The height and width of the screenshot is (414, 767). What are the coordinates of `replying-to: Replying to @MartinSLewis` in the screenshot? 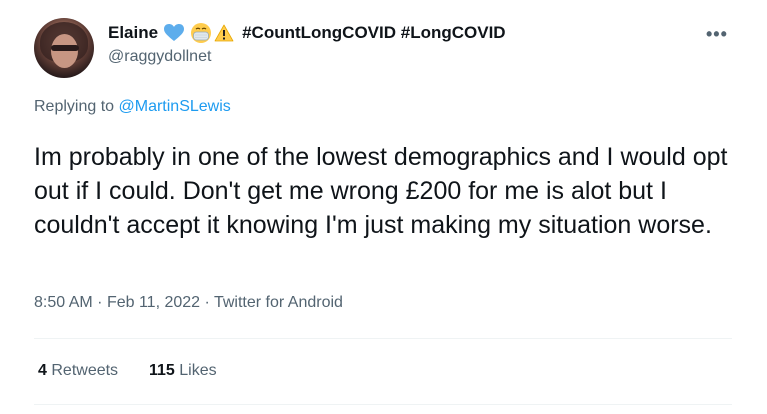 It's located at (132, 107).